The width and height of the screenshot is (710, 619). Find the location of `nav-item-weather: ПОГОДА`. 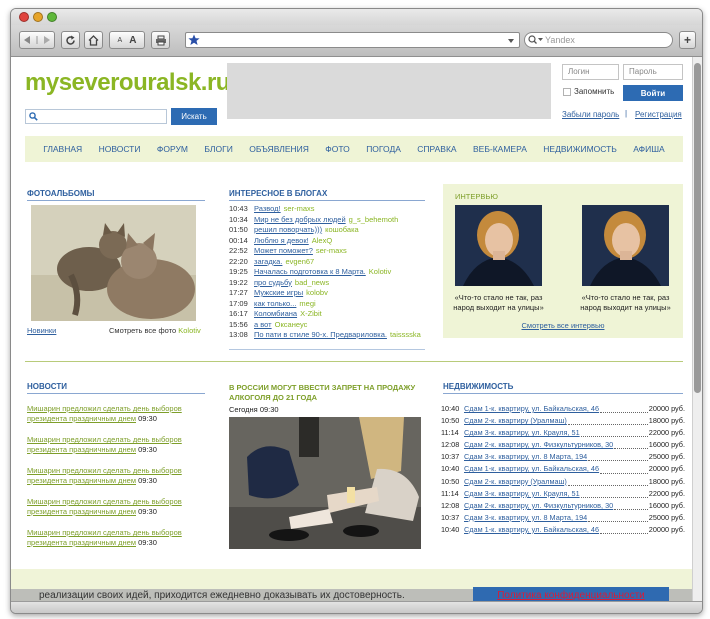

nav-item-weather: ПОГОДА is located at coordinates (383, 149).